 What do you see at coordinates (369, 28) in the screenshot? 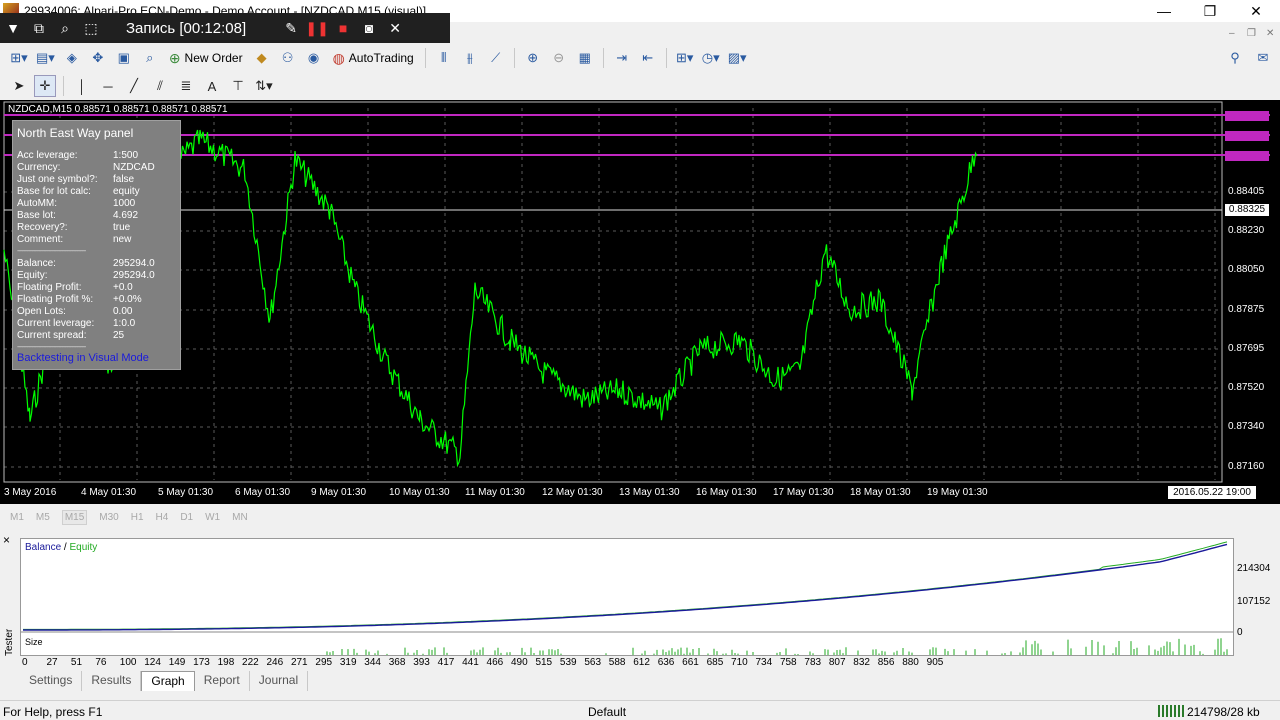
I see `recorder-camera-icon: ◙` at bounding box center [369, 28].